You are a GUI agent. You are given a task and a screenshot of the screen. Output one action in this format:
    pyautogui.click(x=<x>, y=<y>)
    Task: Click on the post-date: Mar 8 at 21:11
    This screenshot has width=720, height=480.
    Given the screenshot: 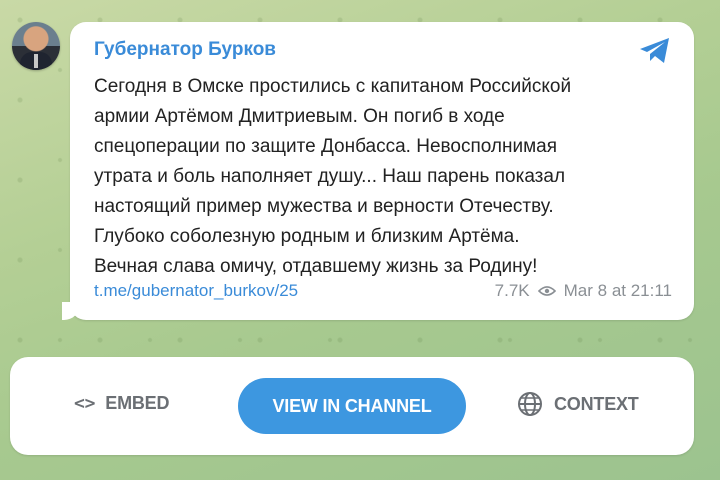 What is the action you would take?
    pyautogui.click(x=617, y=290)
    